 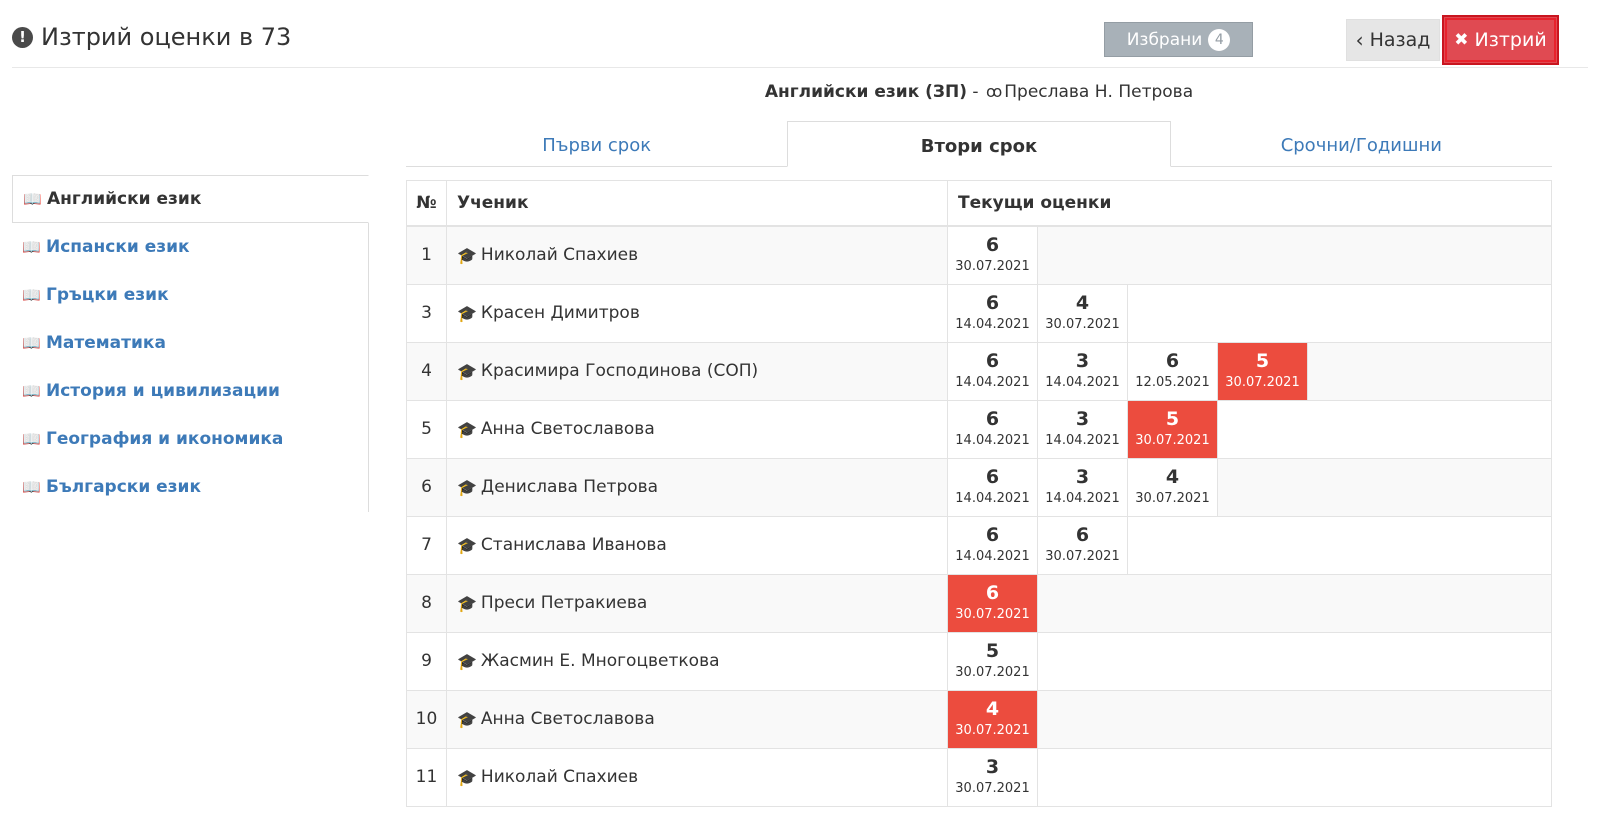 What do you see at coordinates (190, 391) in the screenshot?
I see `sidebar-item-history: 📖 История и цивилизации` at bounding box center [190, 391].